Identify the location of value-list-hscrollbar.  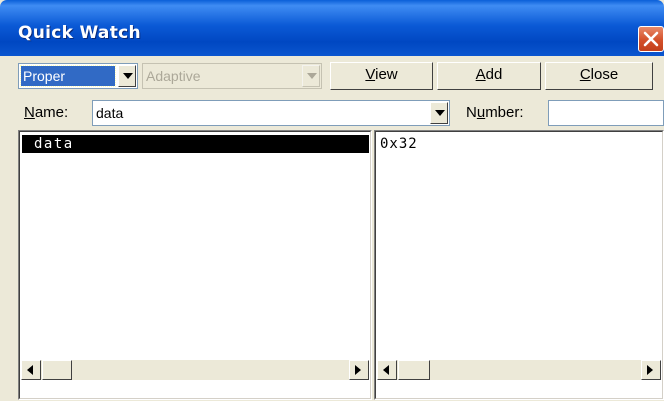
(519, 370).